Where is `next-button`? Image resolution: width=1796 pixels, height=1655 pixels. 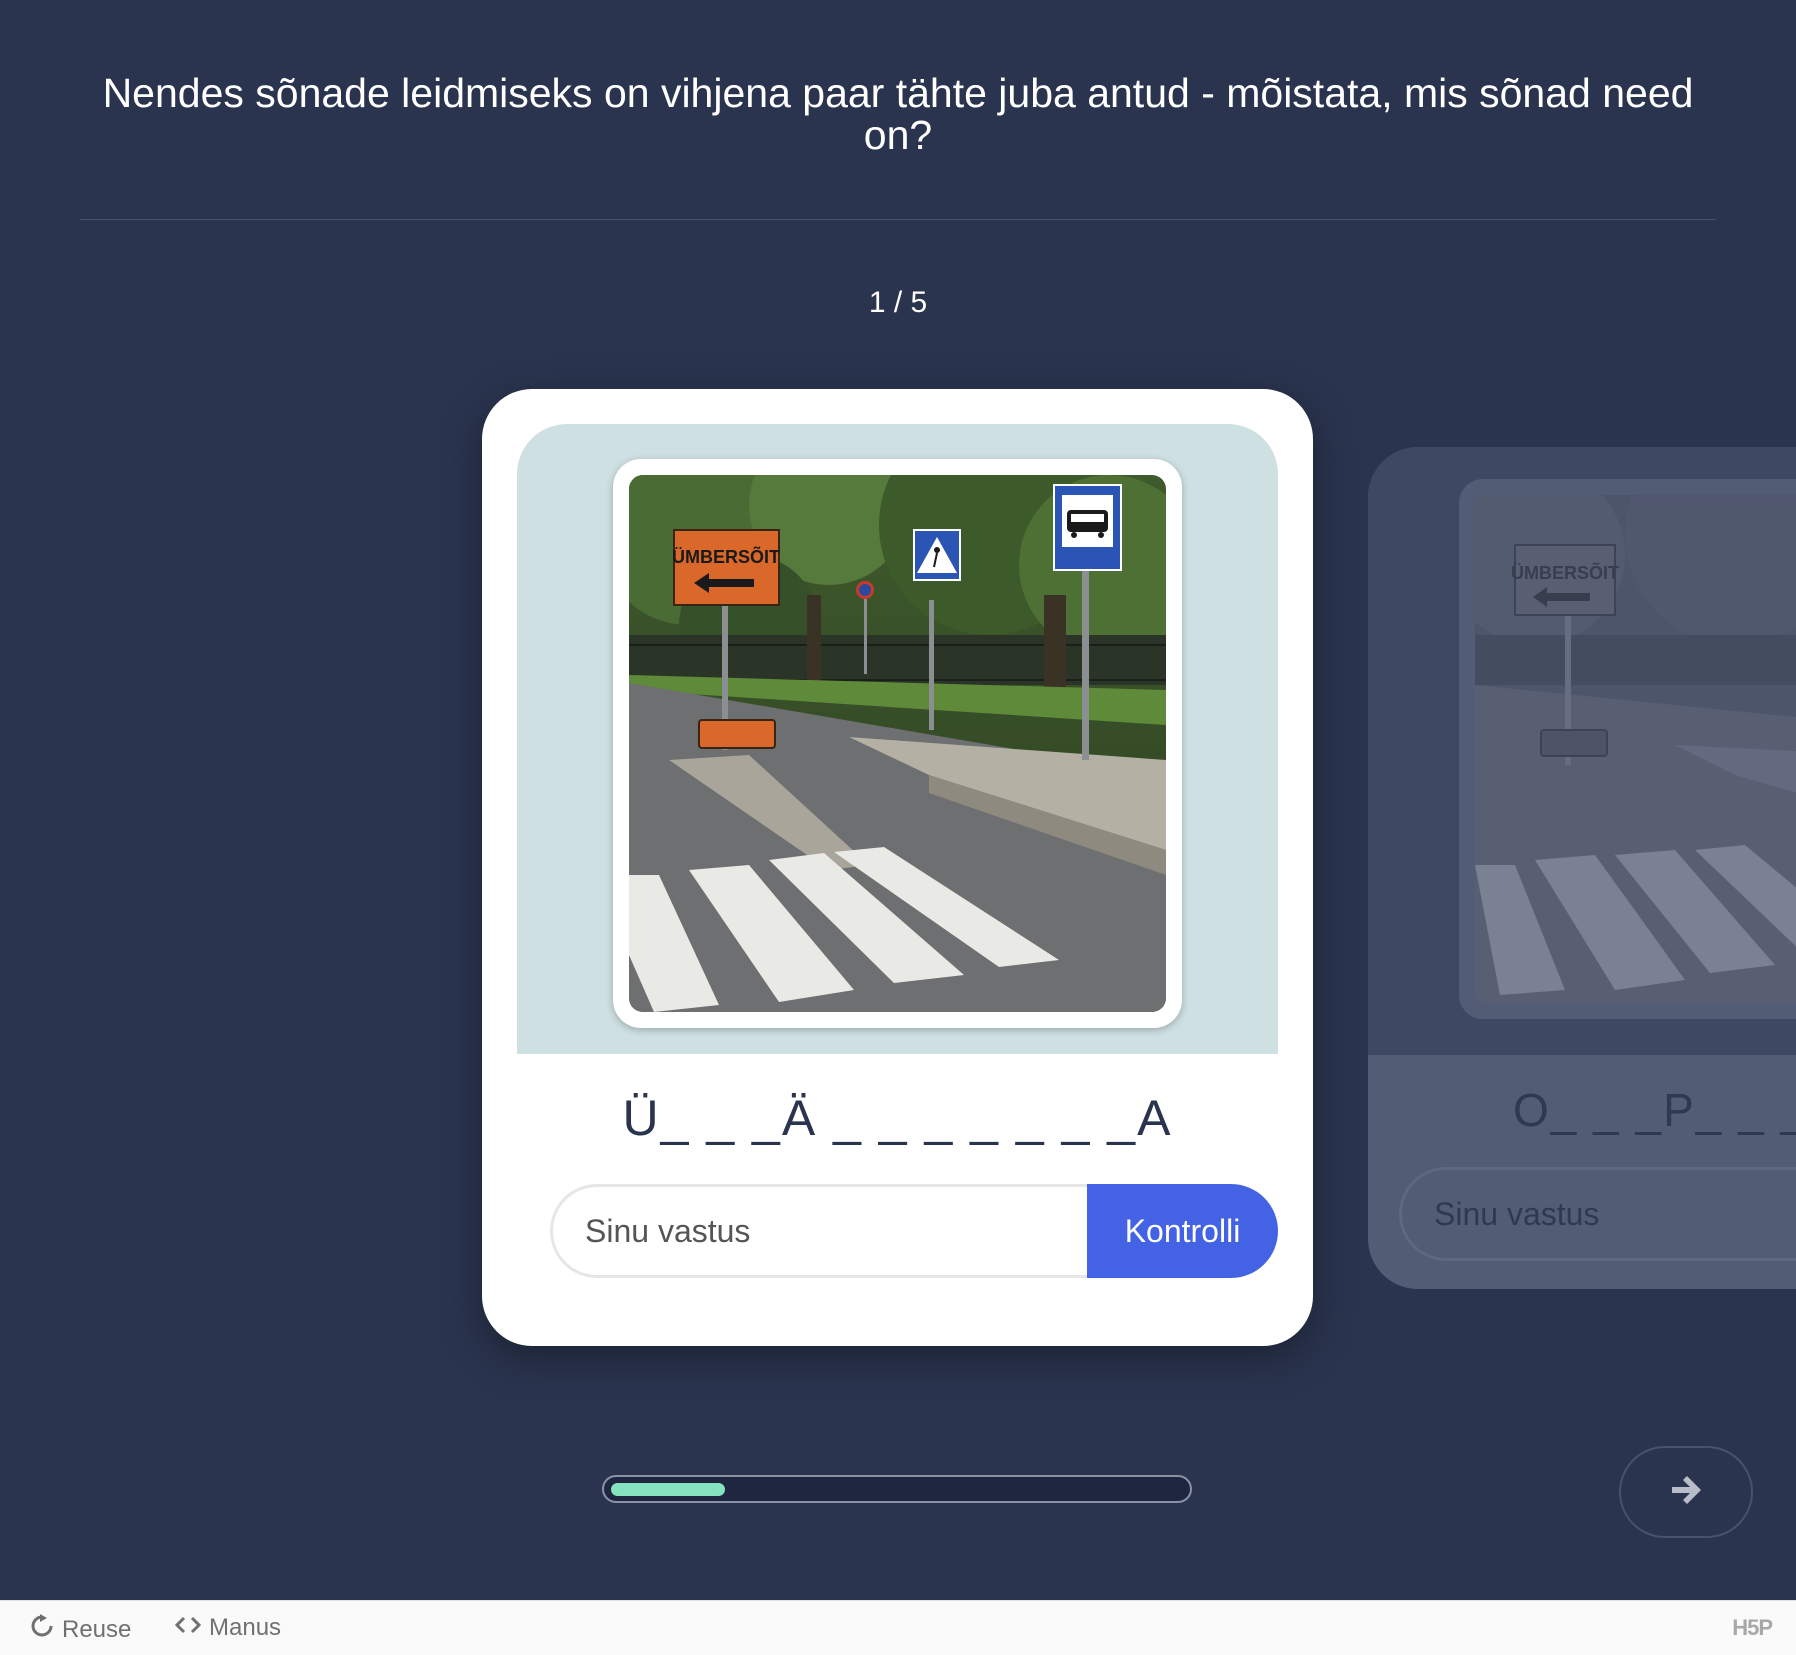
next-button is located at coordinates (1686, 1492).